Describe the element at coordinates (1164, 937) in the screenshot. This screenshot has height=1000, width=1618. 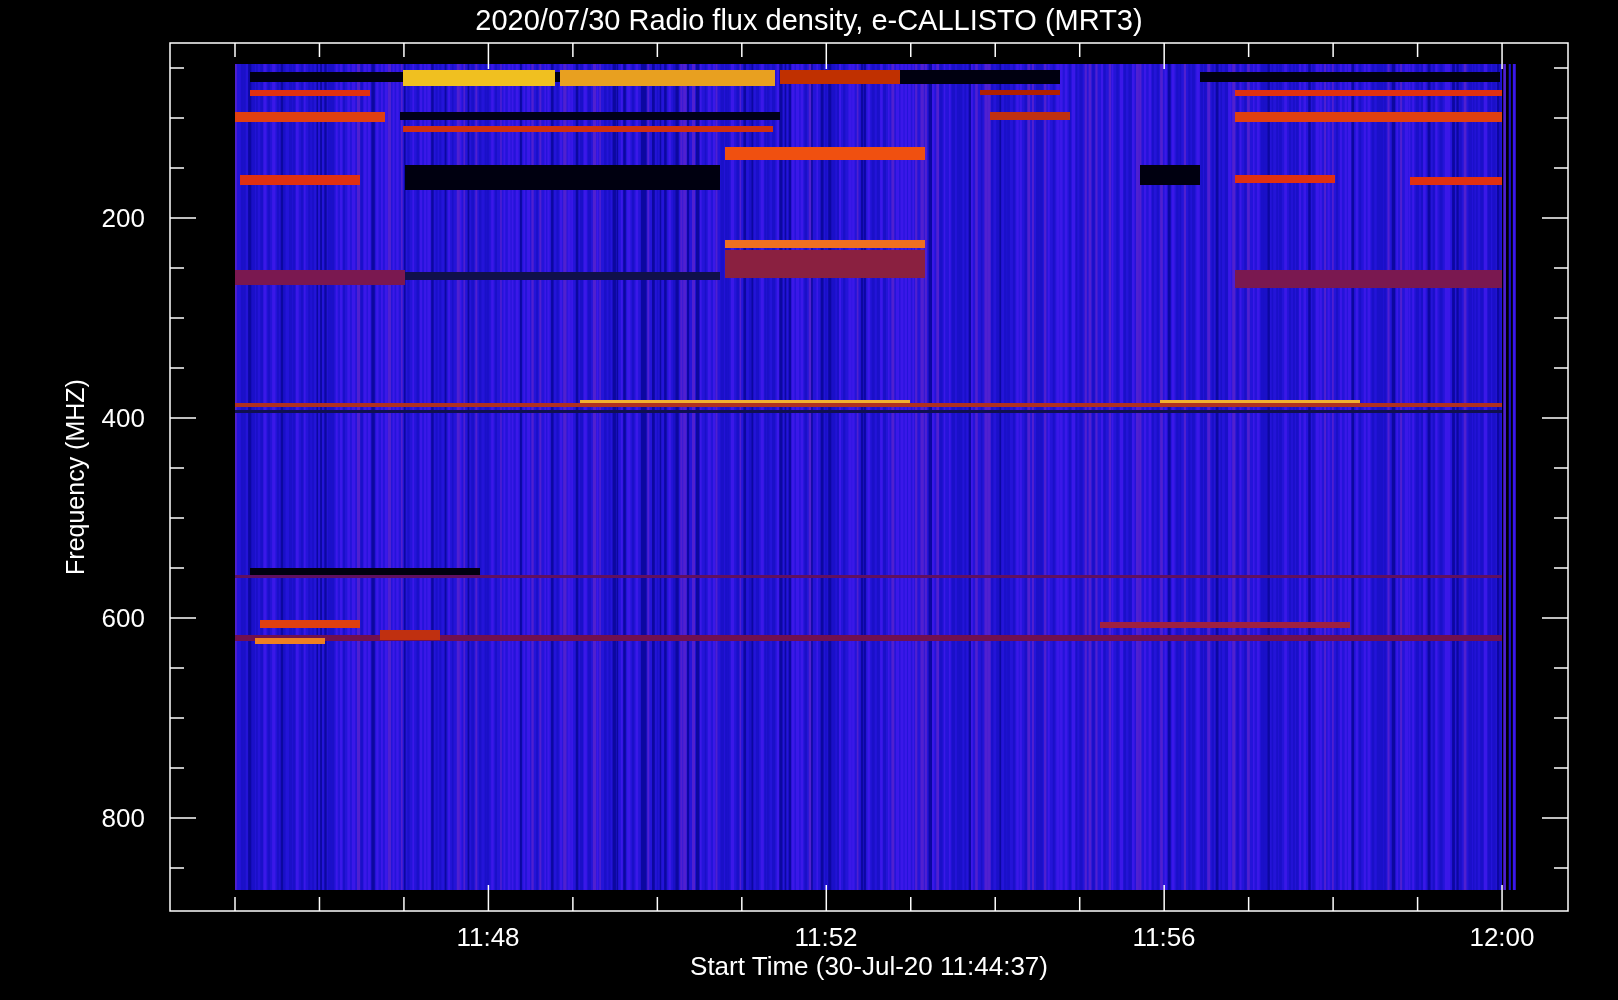
I see `x-tick-label: 11:56` at that location.